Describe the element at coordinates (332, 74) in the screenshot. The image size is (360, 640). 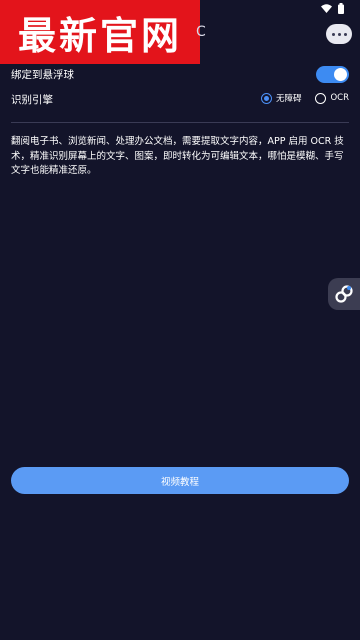
I see `float-ball-toggle` at that location.